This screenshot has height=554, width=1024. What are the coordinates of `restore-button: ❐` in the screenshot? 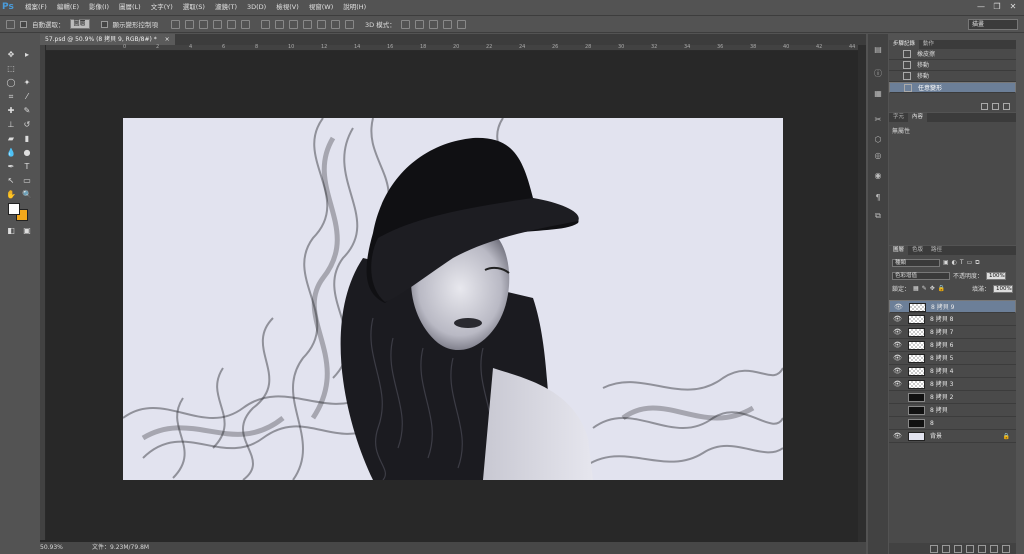 It's located at (997, 6).